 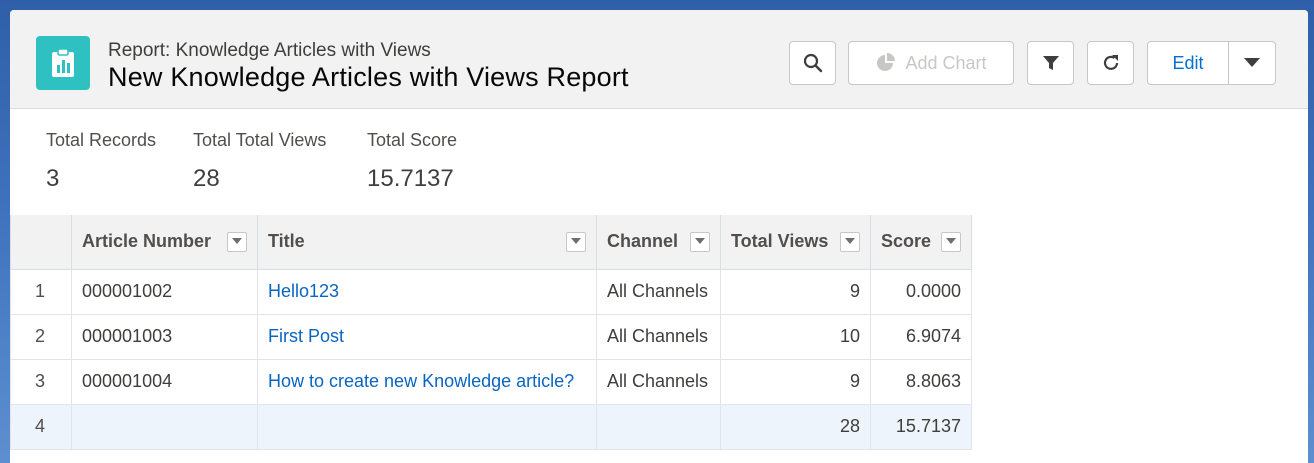 I want to click on filter-button, so click(x=1050, y=63).